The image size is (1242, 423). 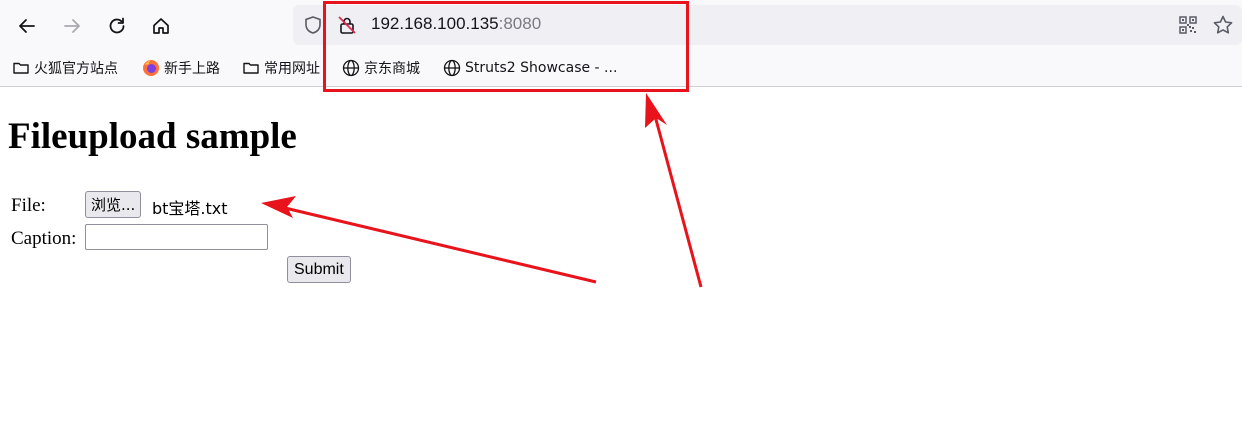 I want to click on url-port: :8080, so click(x=520, y=23).